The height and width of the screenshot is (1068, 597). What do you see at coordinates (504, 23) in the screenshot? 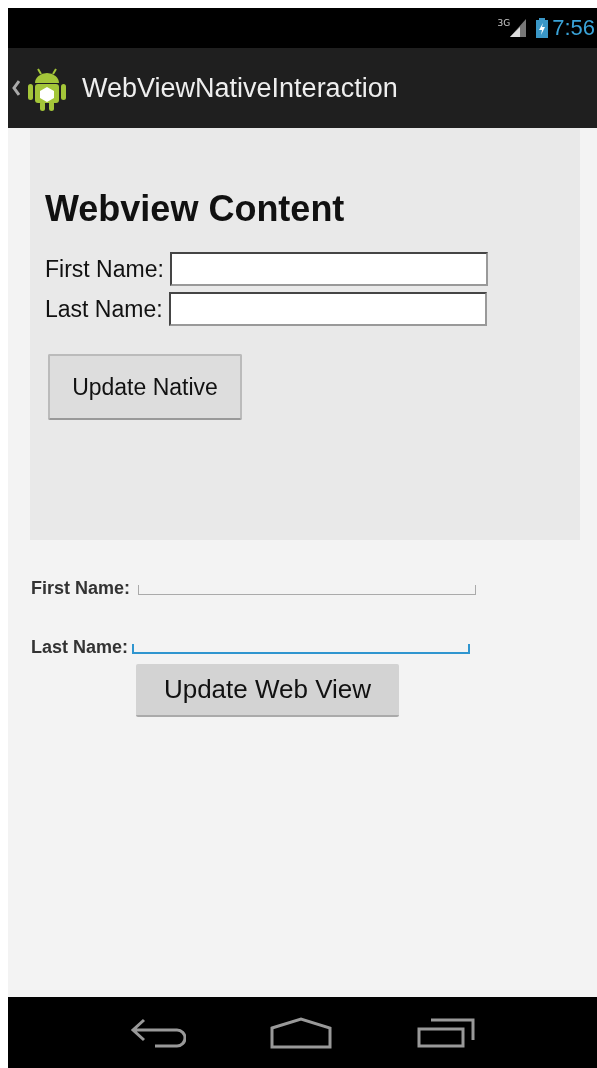
I see `network-type-label: 3G` at bounding box center [504, 23].